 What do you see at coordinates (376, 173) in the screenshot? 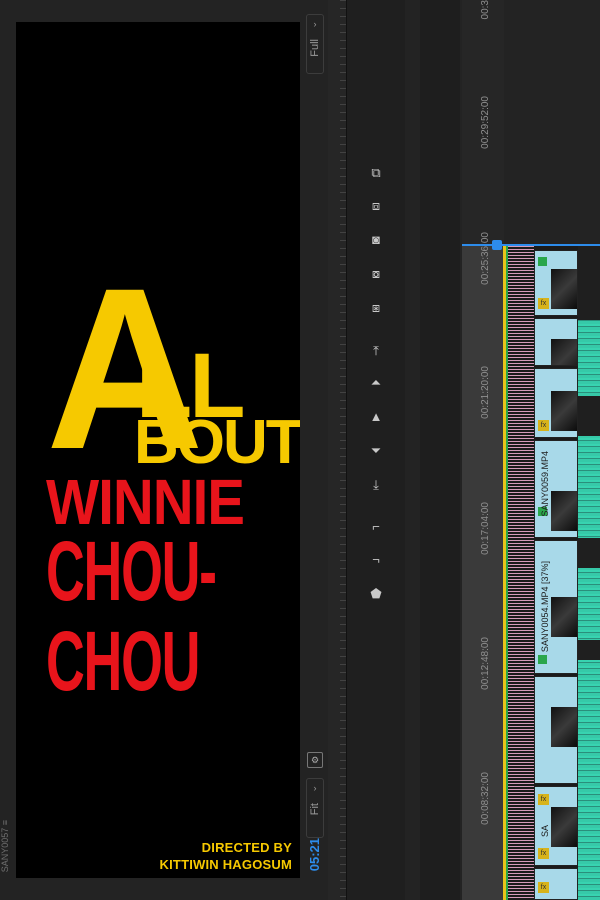
I see `lift-icon: ⧉` at bounding box center [376, 173].